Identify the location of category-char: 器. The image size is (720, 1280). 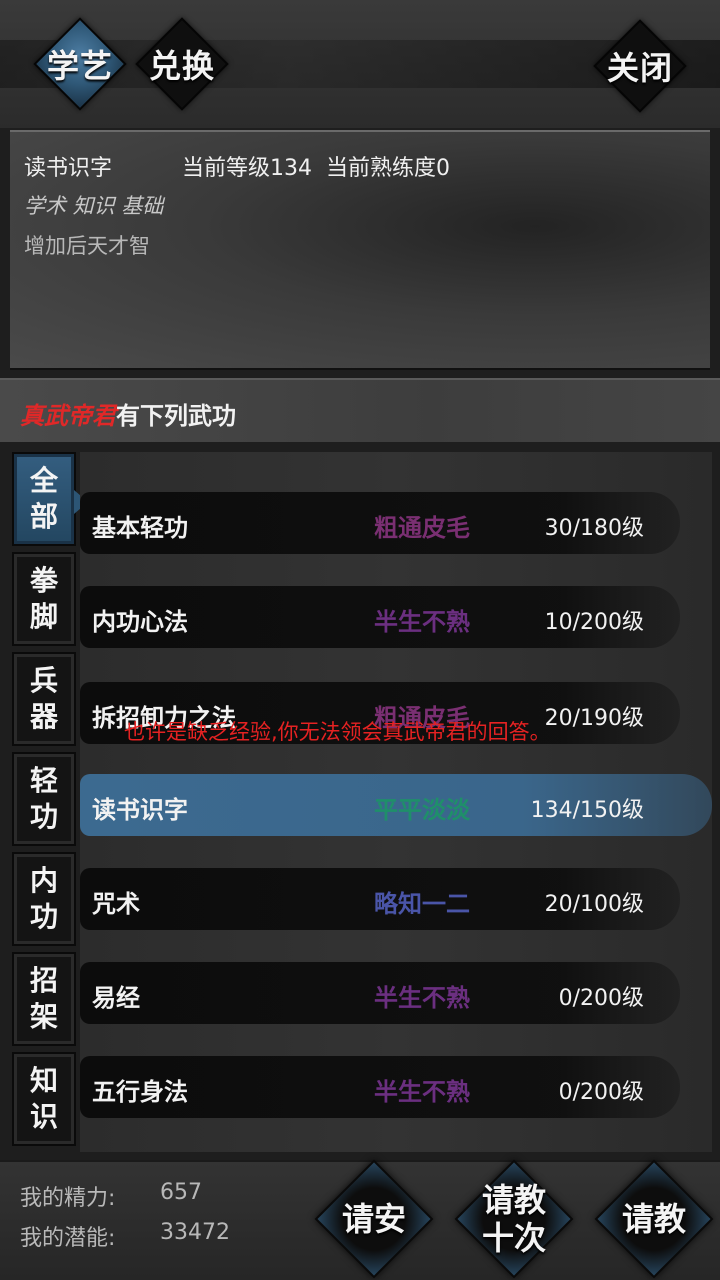
(43, 716).